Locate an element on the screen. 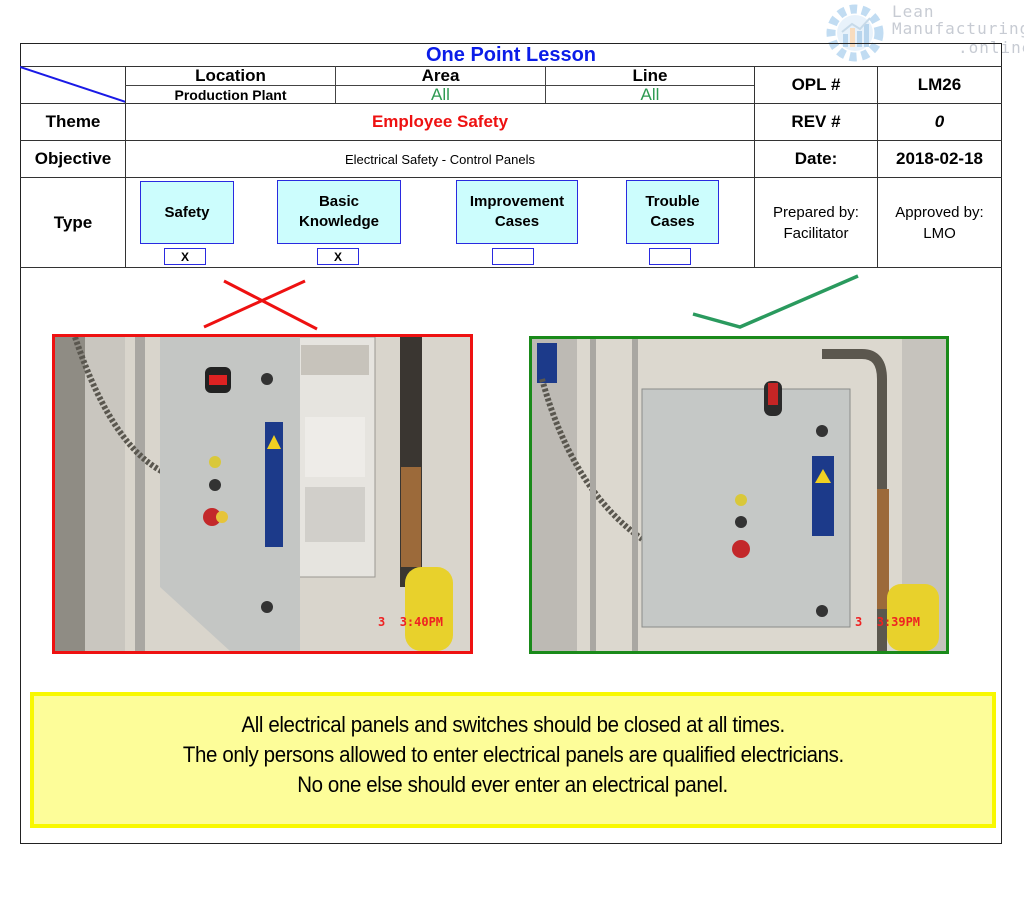 This screenshot has width=1024, height=916. prepared-by-label: Prepared by: is located at coordinates (816, 212).